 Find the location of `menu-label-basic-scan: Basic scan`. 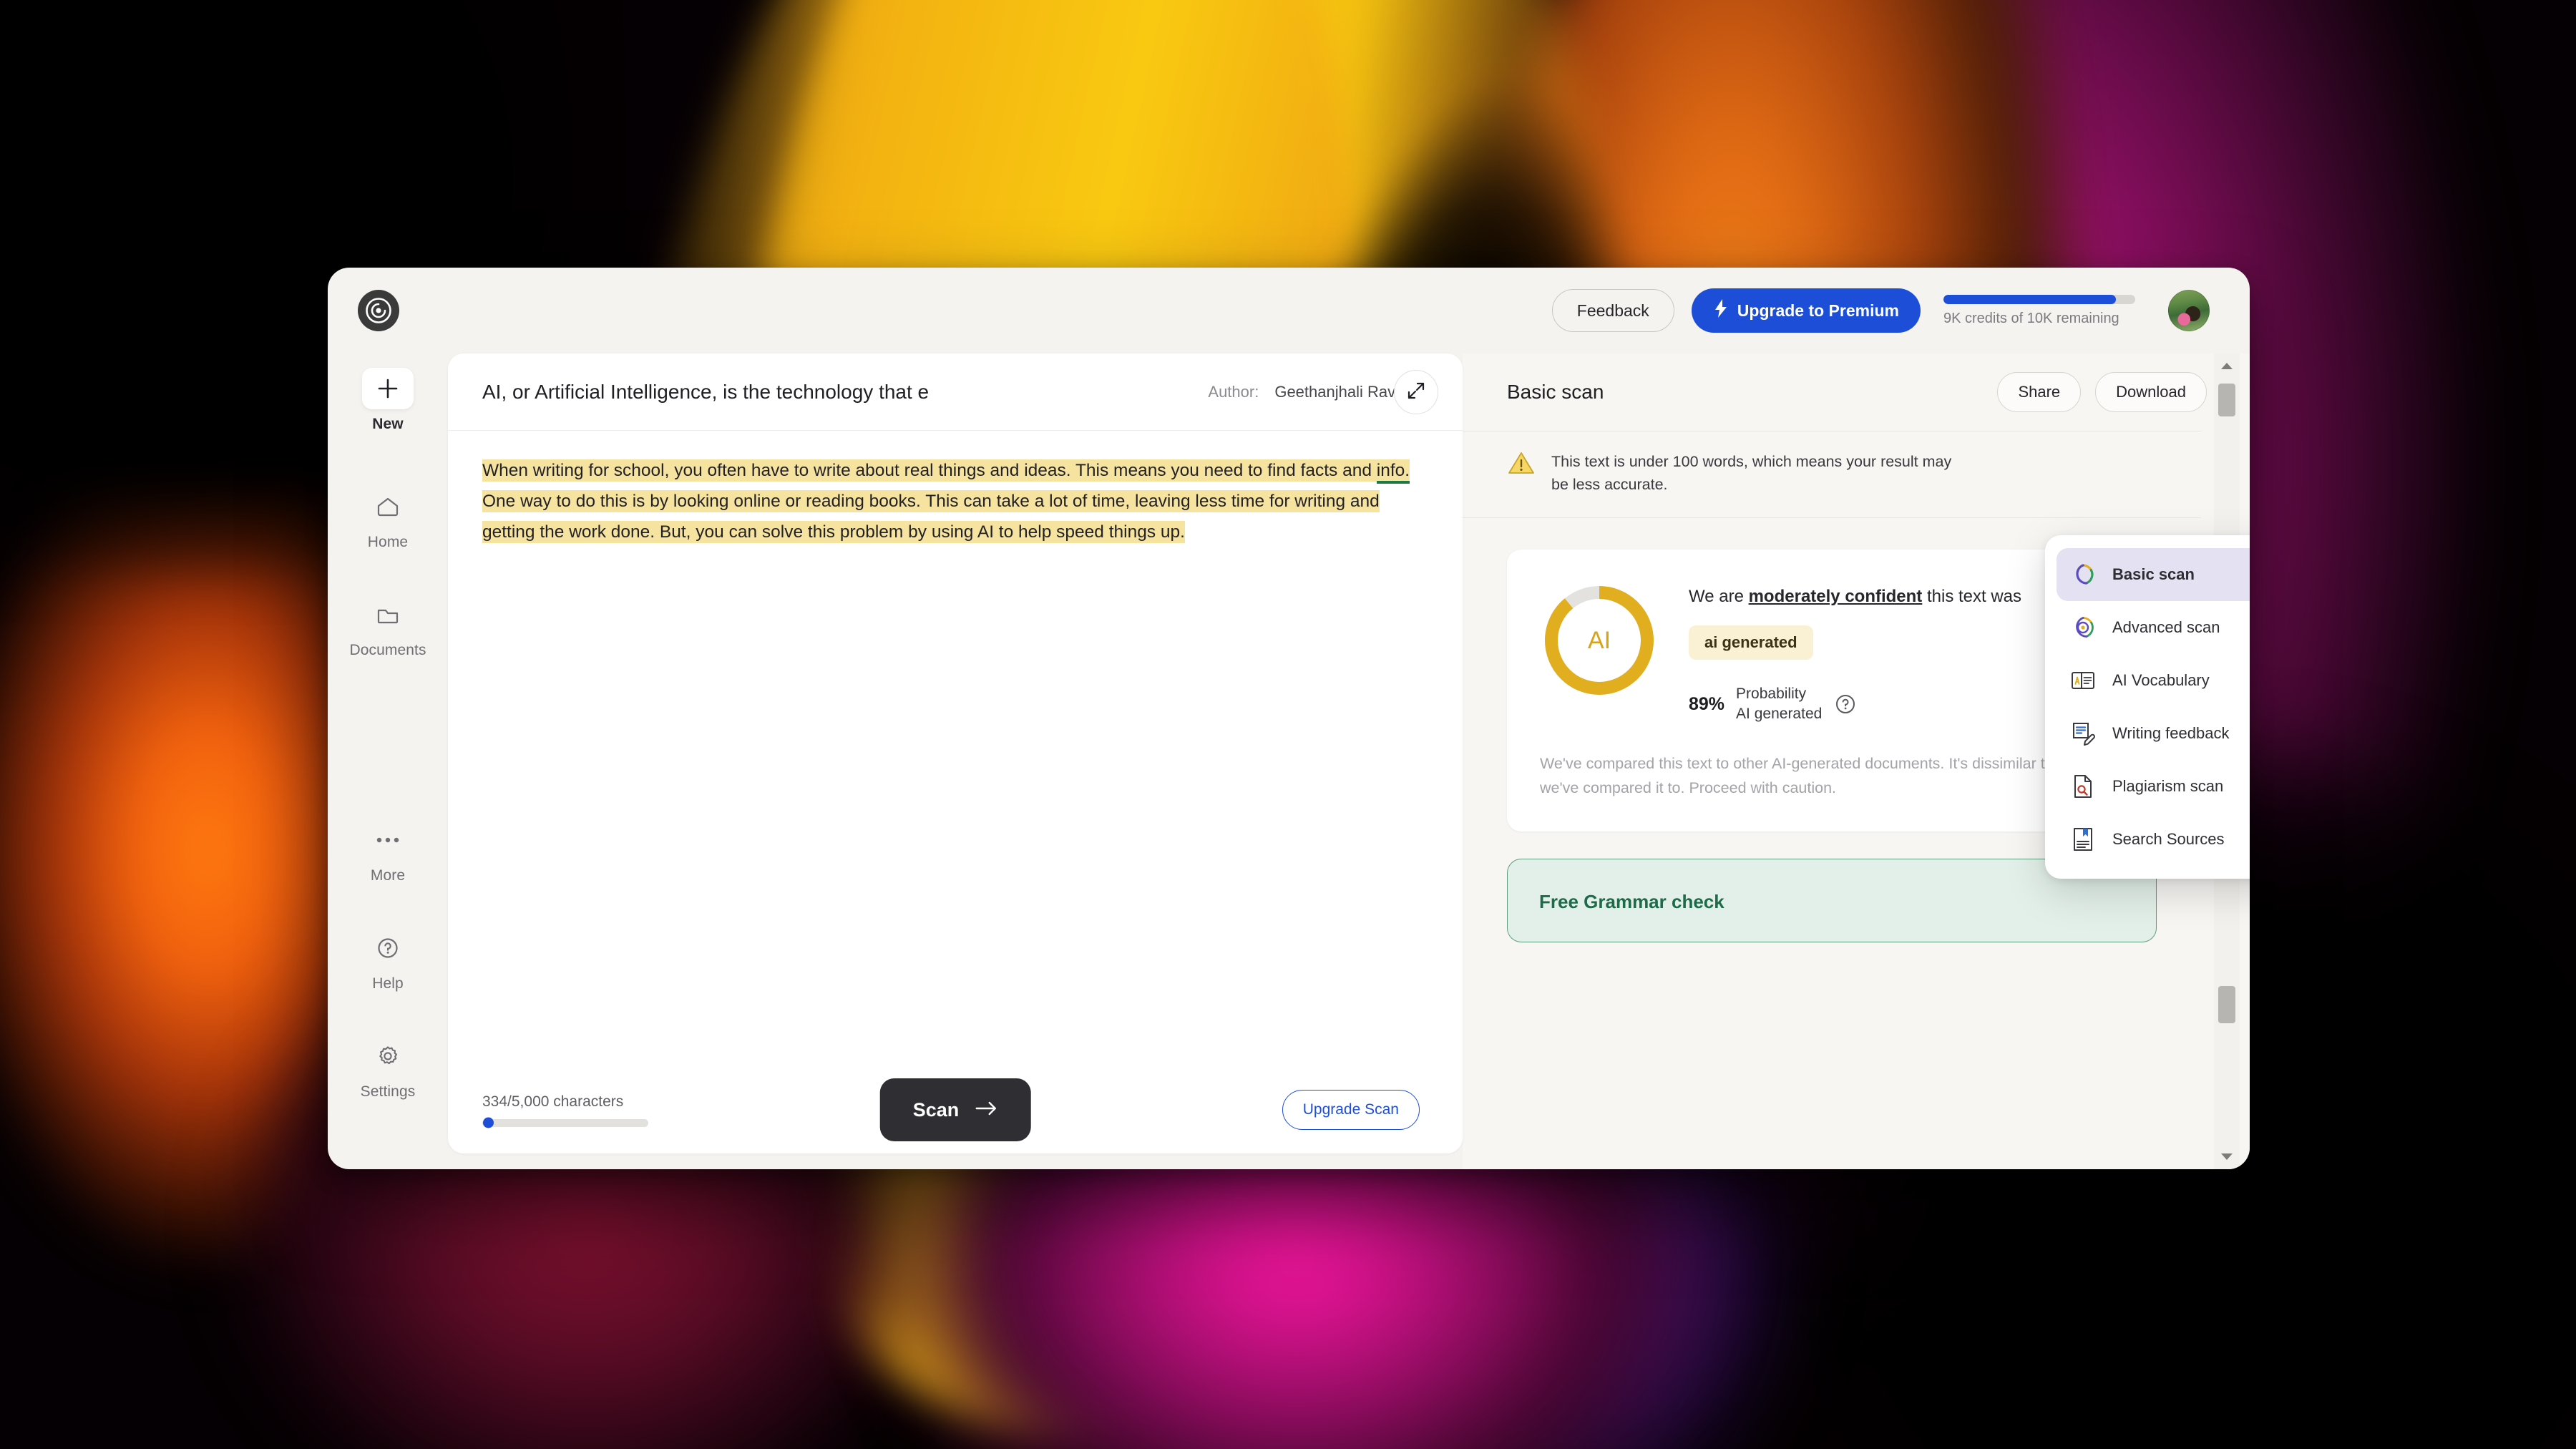

menu-label-basic-scan: Basic scan is located at coordinates (2153, 574).